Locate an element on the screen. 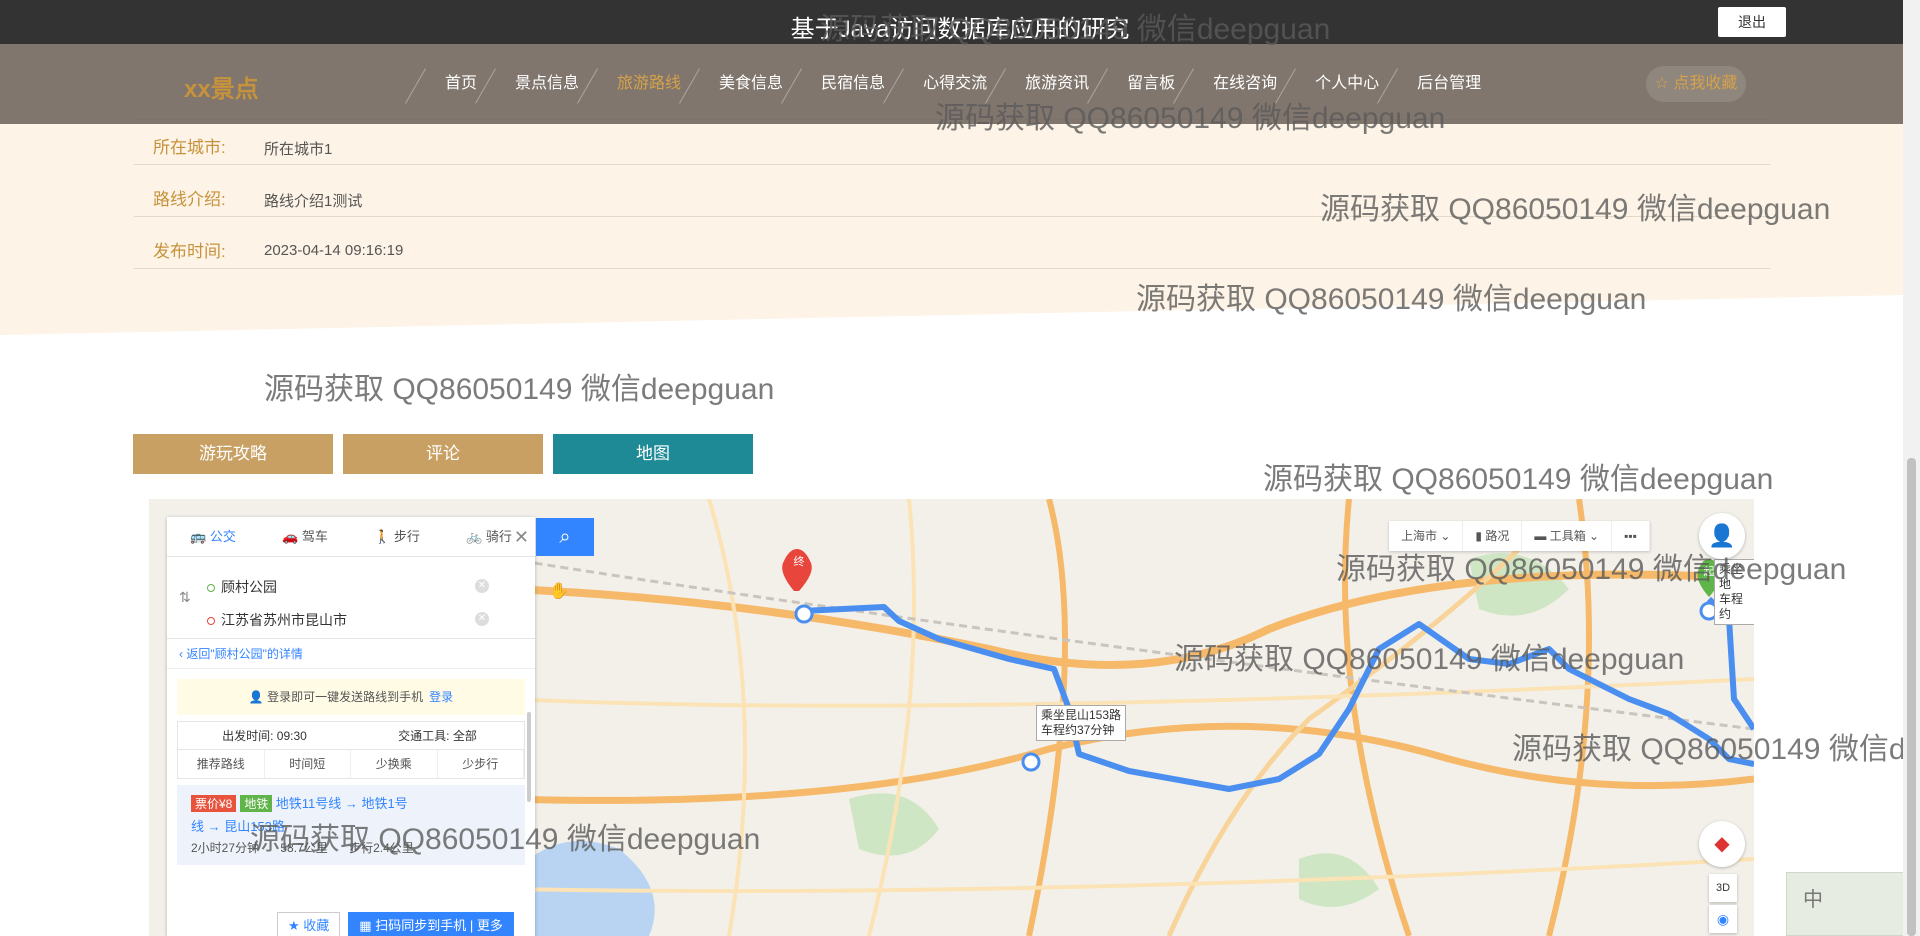 Image resolution: width=1920 pixels, height=936 pixels. field-label-publish-time: 发布时间: is located at coordinates (189, 251).